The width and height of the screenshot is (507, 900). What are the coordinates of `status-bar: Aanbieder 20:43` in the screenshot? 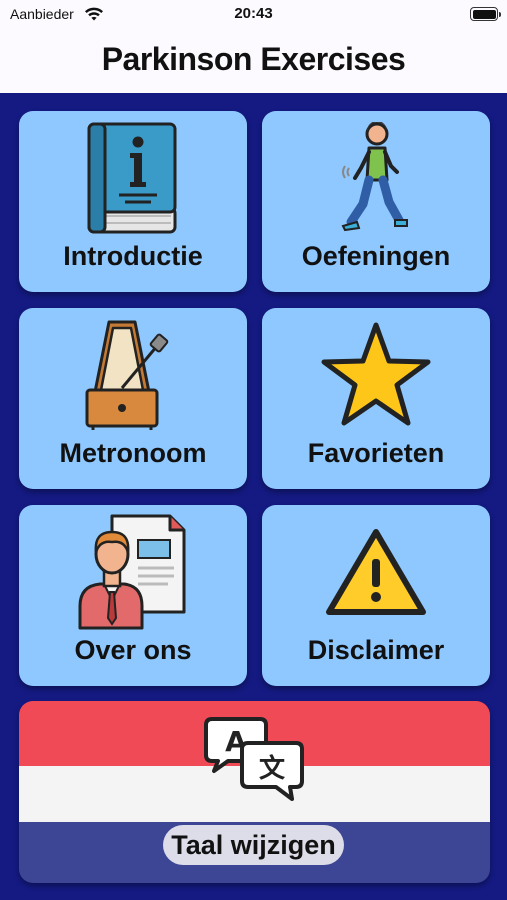 It's located at (253, 15).